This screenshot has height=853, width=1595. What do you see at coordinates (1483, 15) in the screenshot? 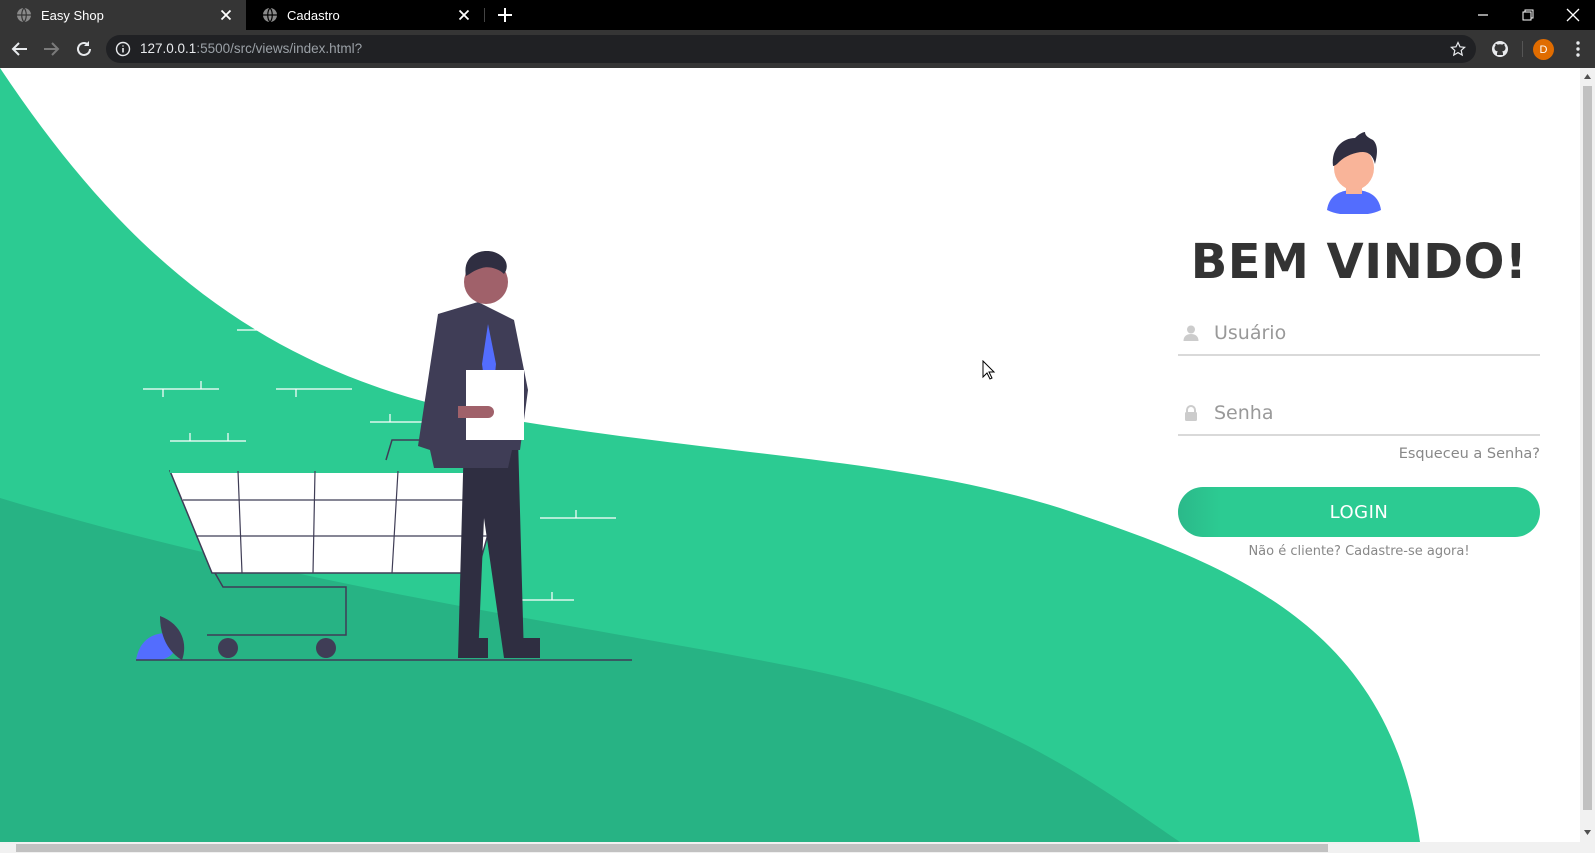
I see `minimize-icon` at bounding box center [1483, 15].